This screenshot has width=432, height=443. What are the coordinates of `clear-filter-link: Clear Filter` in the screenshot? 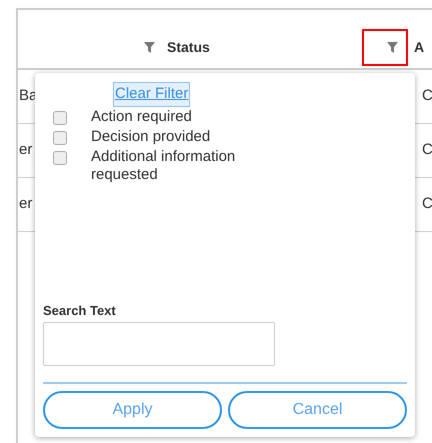 It's located at (152, 94).